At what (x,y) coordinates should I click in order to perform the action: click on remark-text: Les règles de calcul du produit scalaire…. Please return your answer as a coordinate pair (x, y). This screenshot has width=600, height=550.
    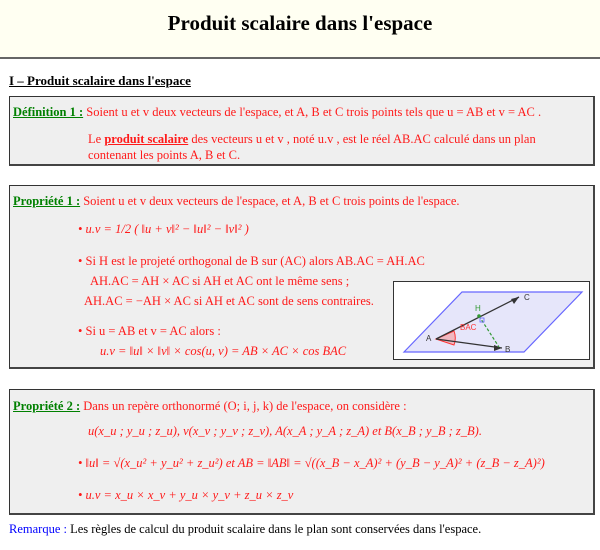
    Looking at the image, I should click on (276, 529).